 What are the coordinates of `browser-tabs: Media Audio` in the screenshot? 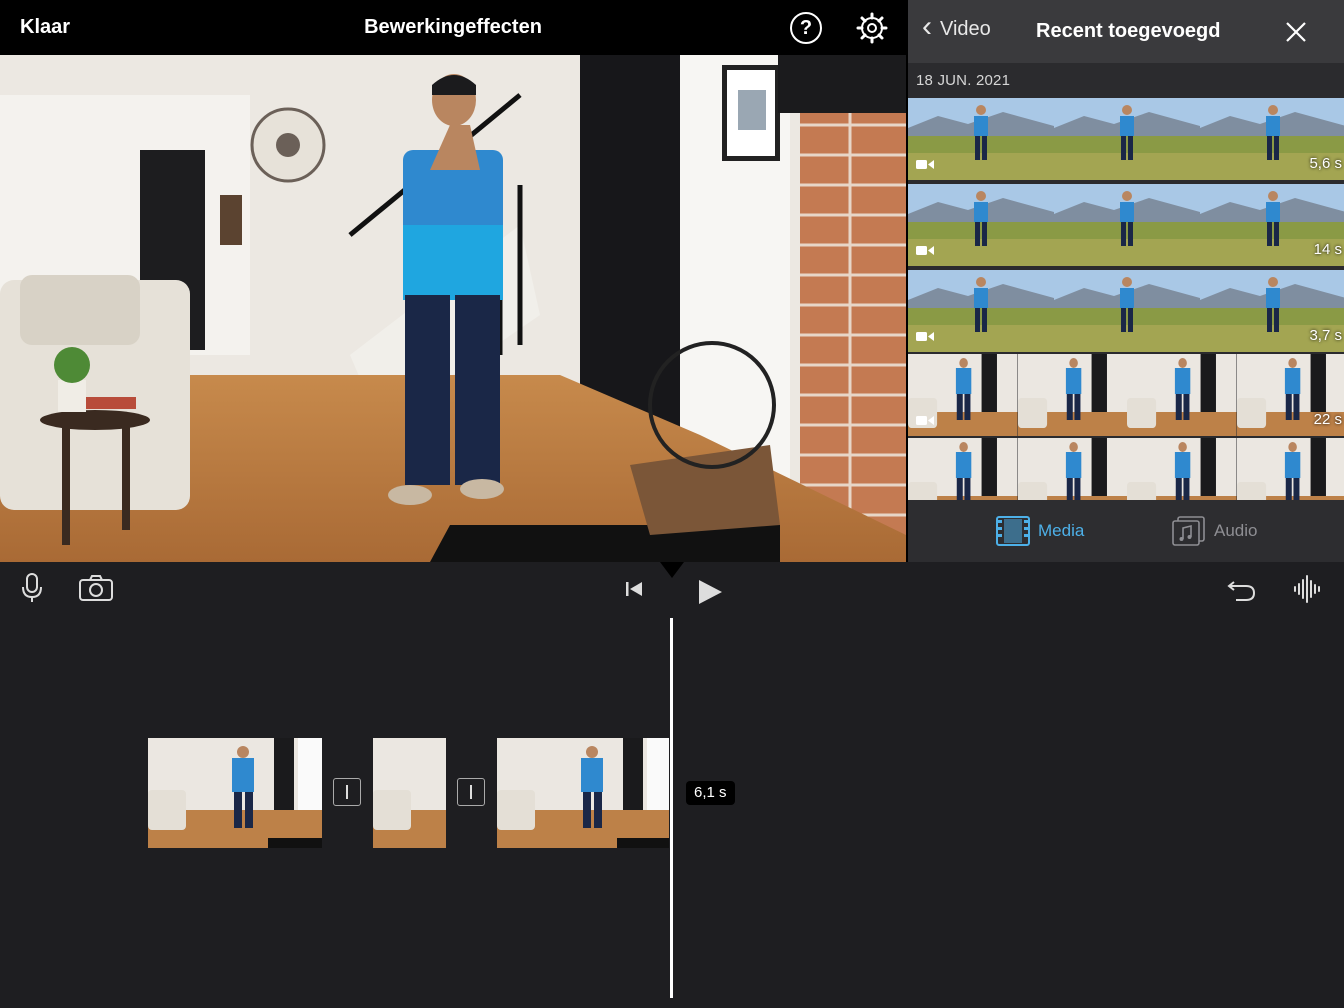 It's located at (1126, 531).